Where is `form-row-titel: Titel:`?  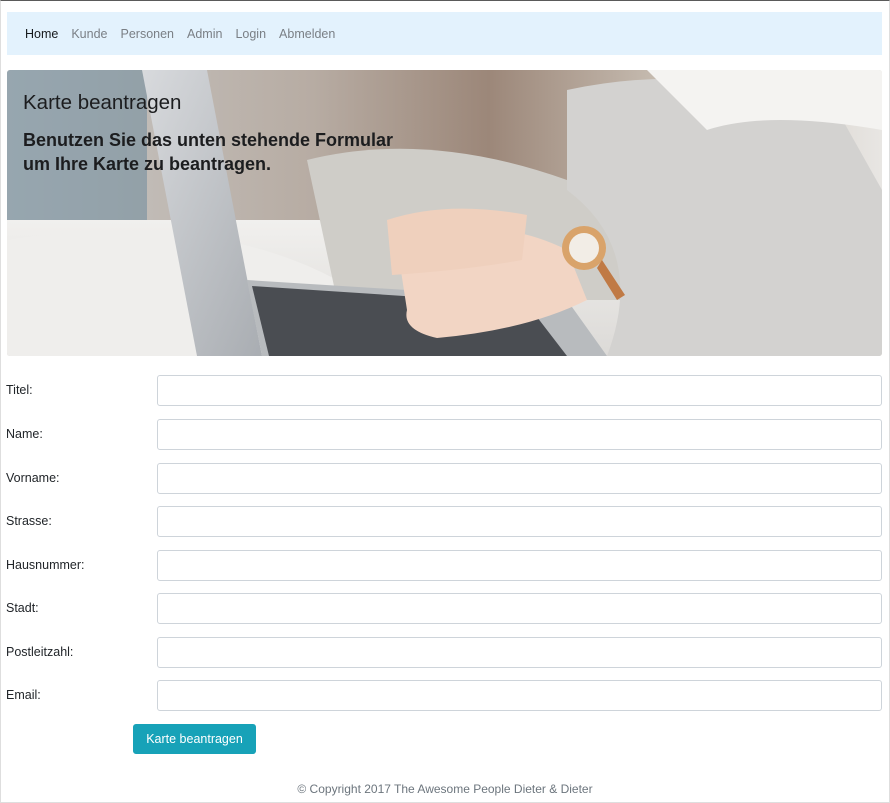
form-row-titel: Titel: is located at coordinates (444, 390).